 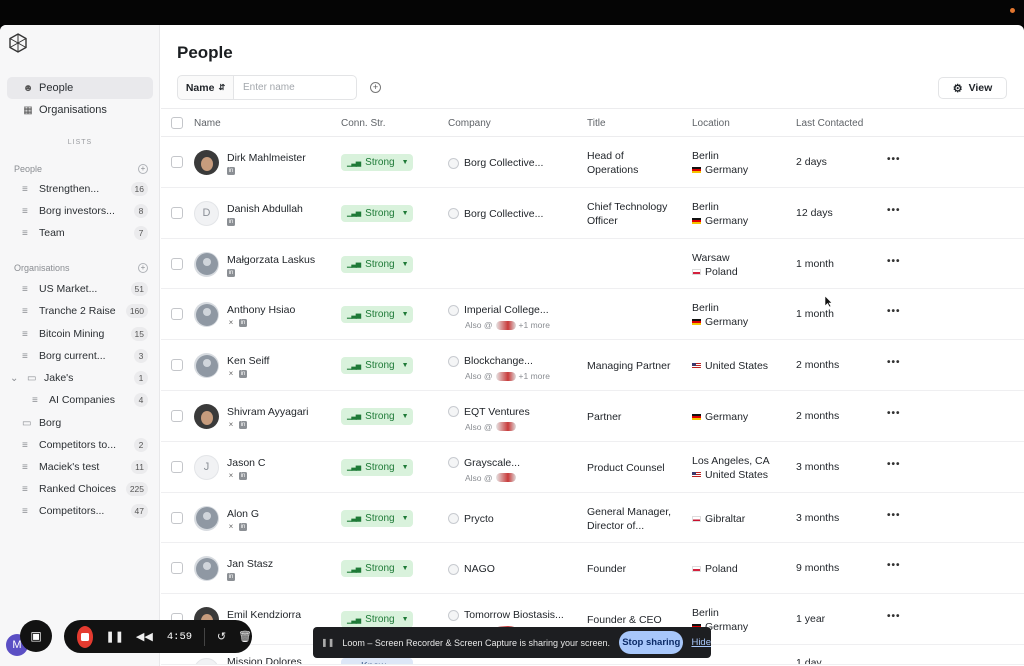 I want to click on chevron-down-icon: ⌄, so click(x=15, y=378).